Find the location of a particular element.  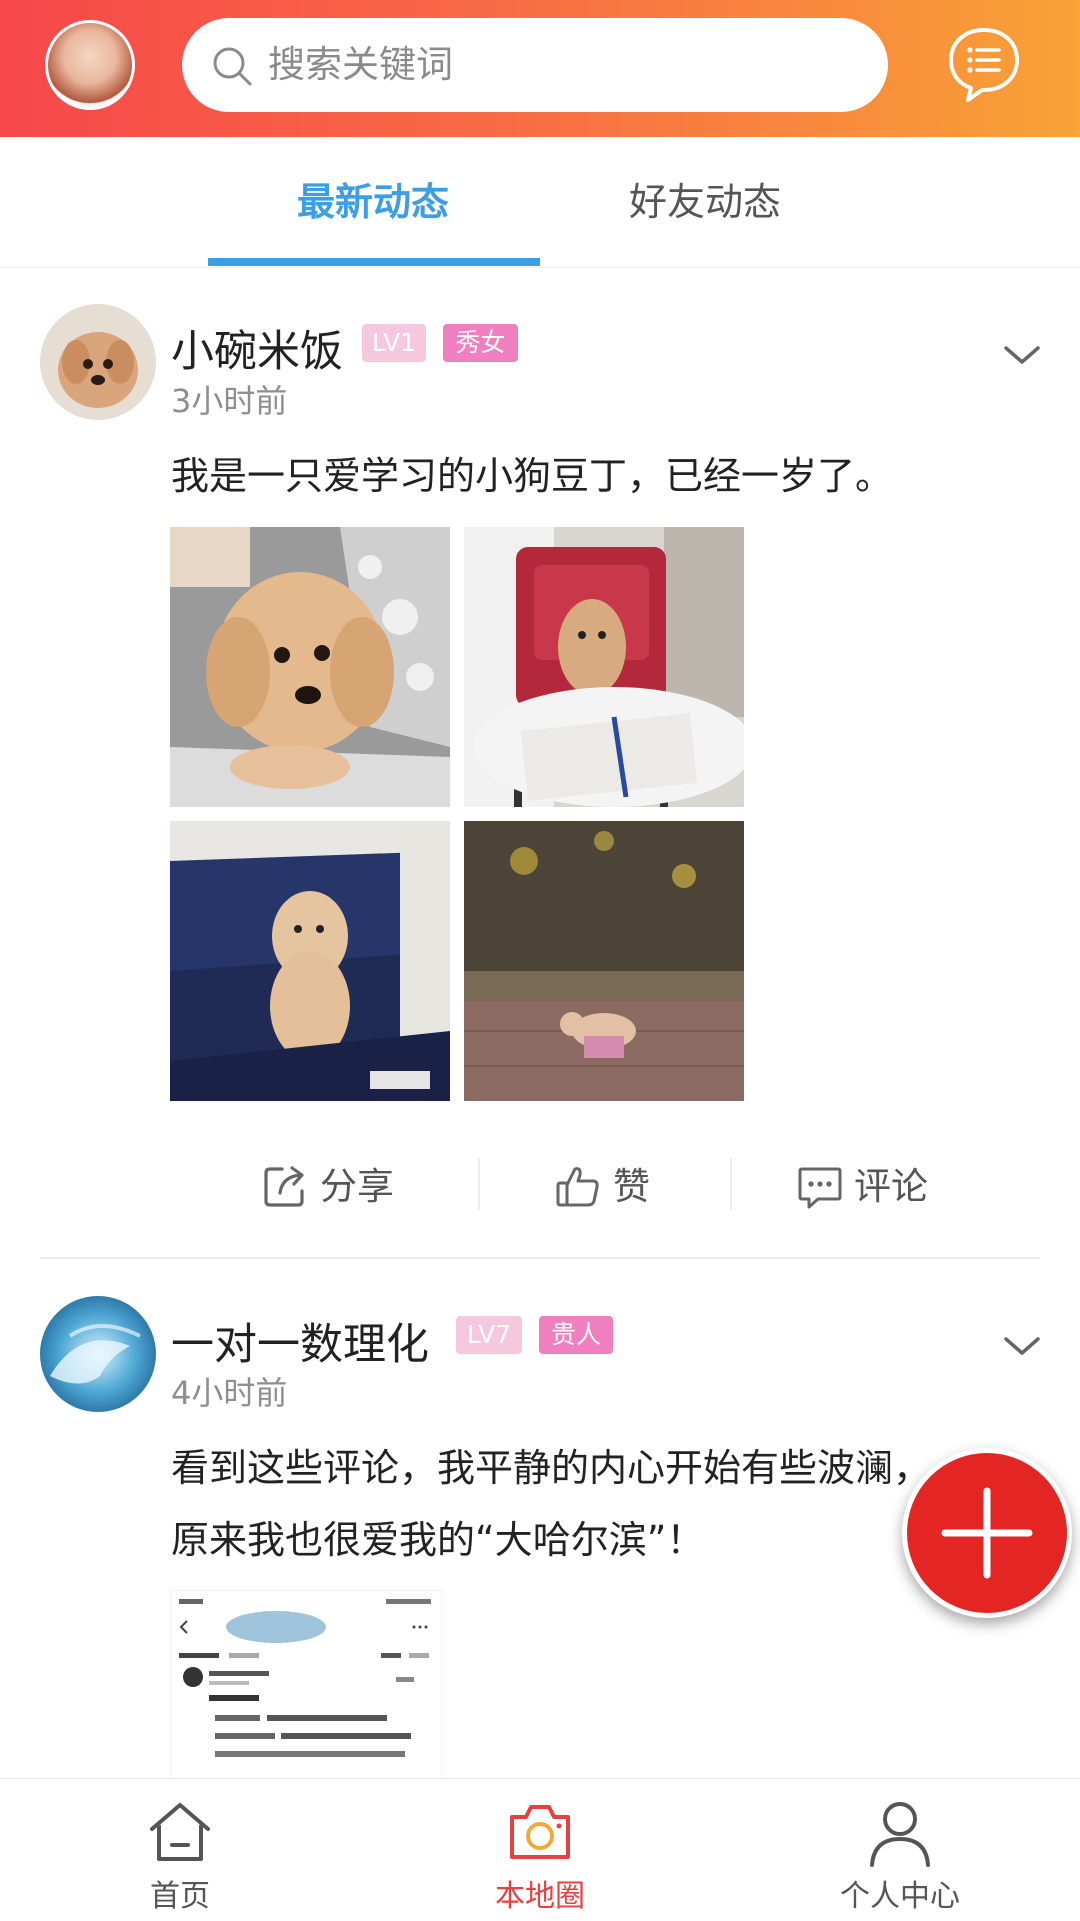

post-text: 看到这些评论，我平静的内心开始有些波澜， is located at coordinates (551, 1468).